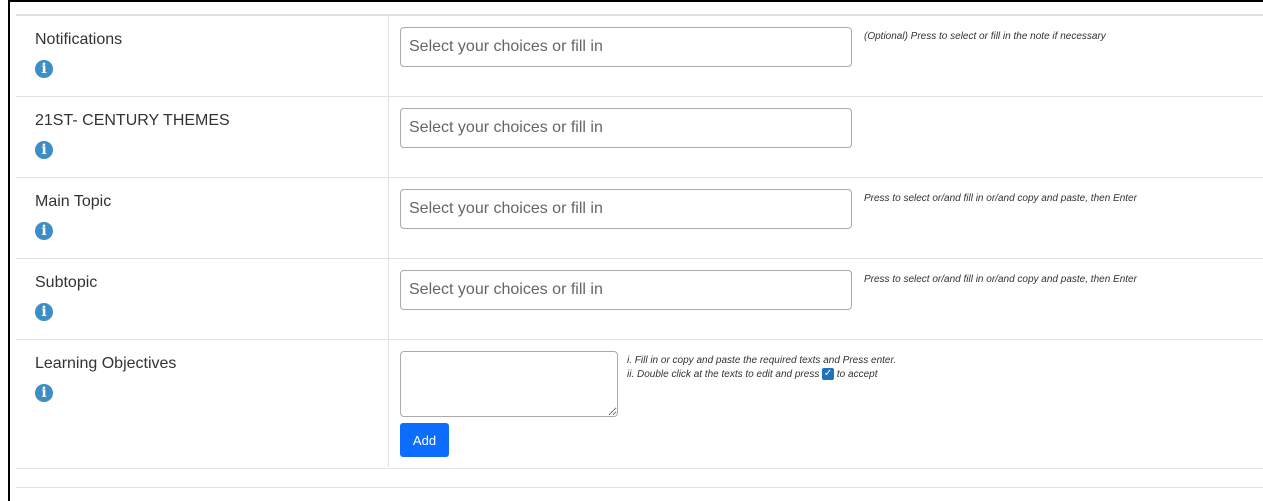 Image resolution: width=1263 pixels, height=501 pixels. What do you see at coordinates (66, 282) in the screenshot?
I see `row-label-subtopic: Subtopic` at bounding box center [66, 282].